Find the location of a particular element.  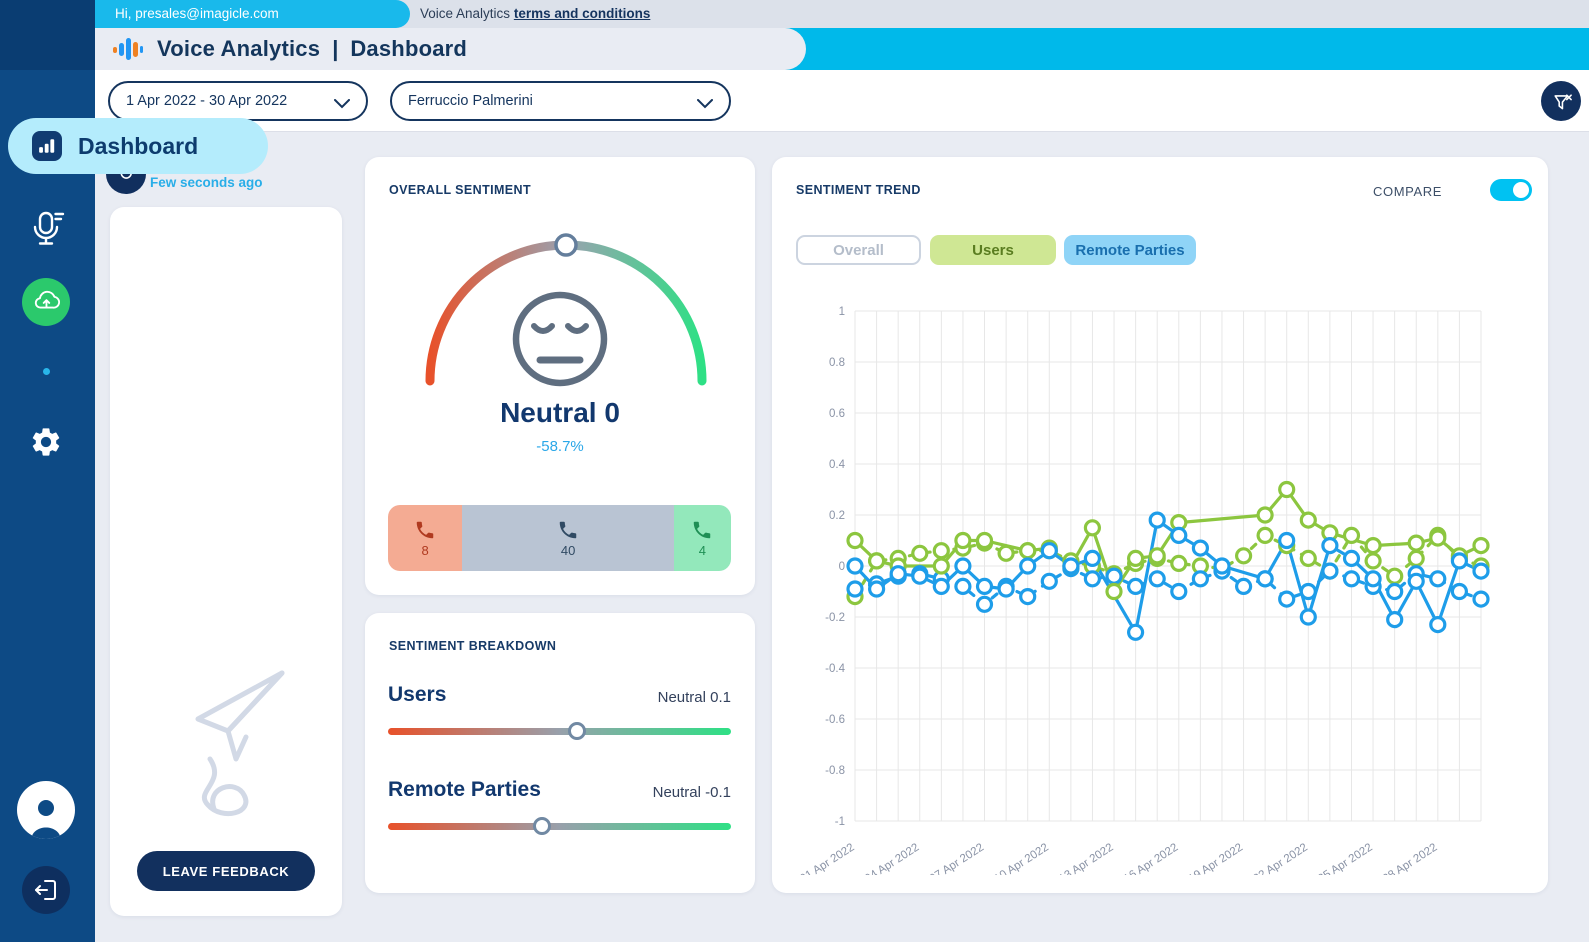

sidebar-item-dashboard: Dashboard is located at coordinates (138, 146).